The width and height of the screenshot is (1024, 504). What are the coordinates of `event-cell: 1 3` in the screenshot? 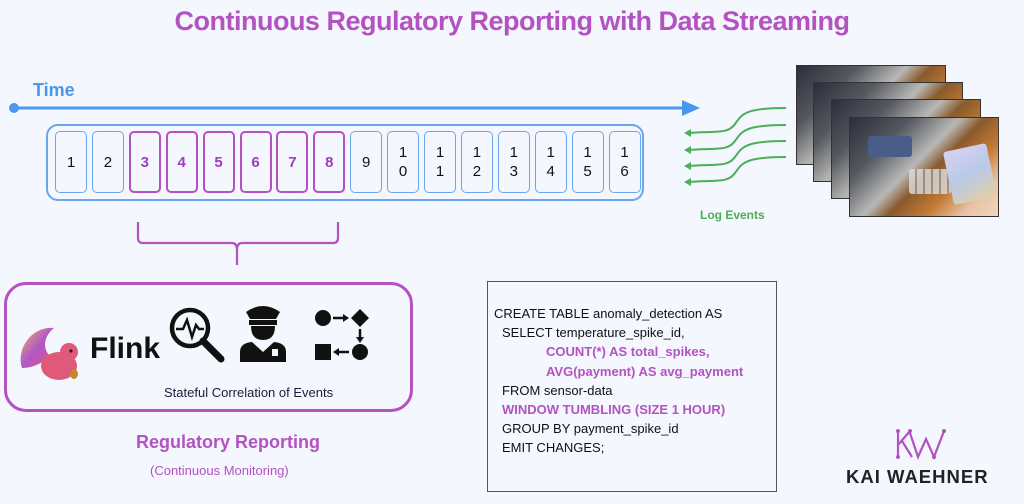 It's located at (513, 162).